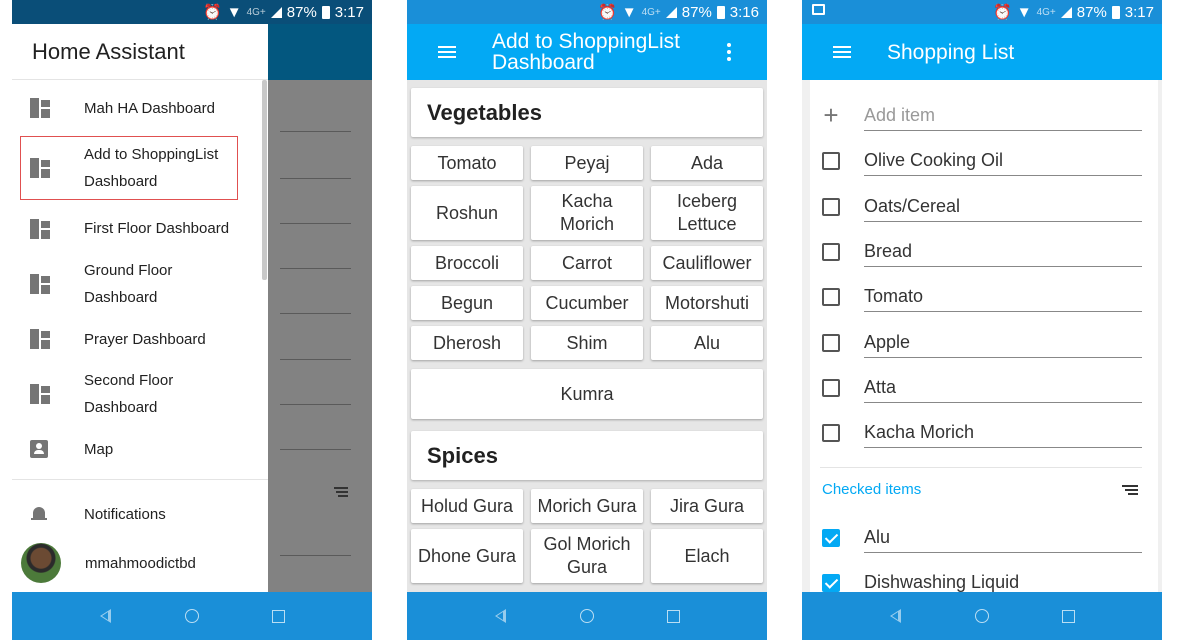 The width and height of the screenshot is (1200, 640). Describe the element at coordinates (872, 489) in the screenshot. I see `checked-items-label: Checked items` at that location.